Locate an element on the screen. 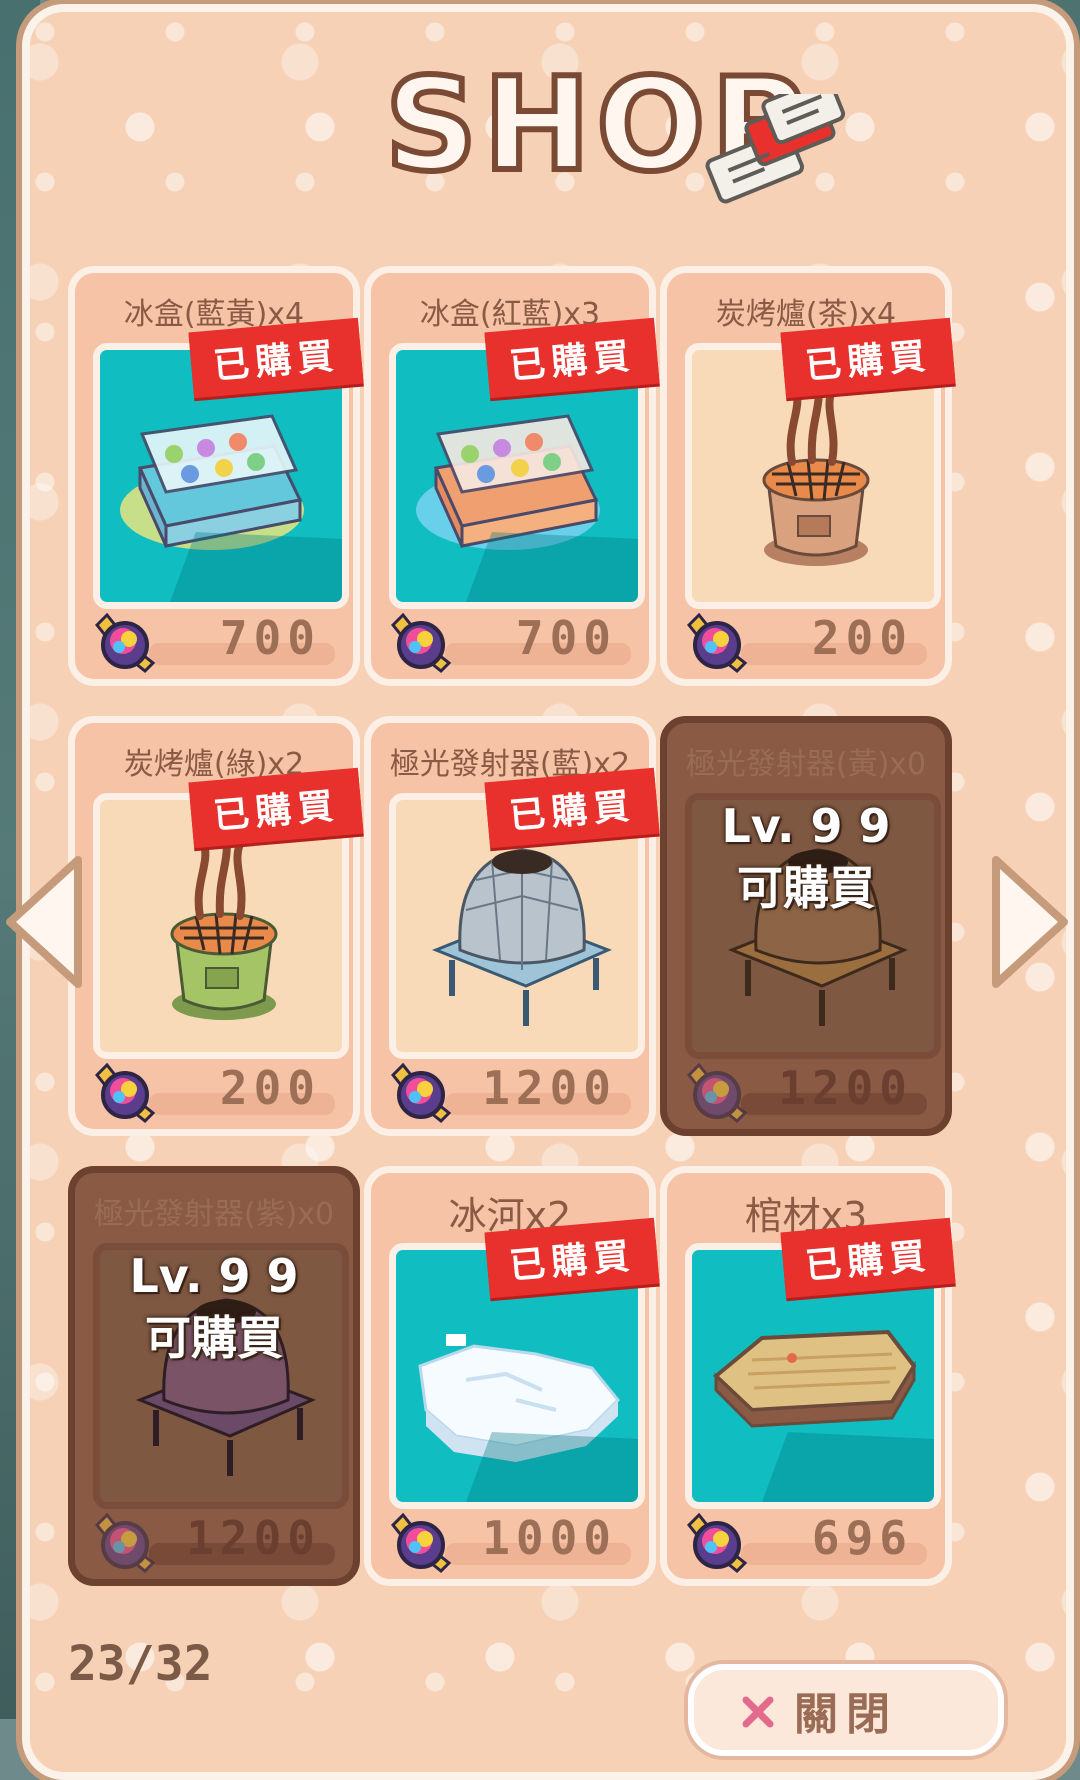 The image size is (1080, 1780). price-row: 1000 is located at coordinates (510, 1542).